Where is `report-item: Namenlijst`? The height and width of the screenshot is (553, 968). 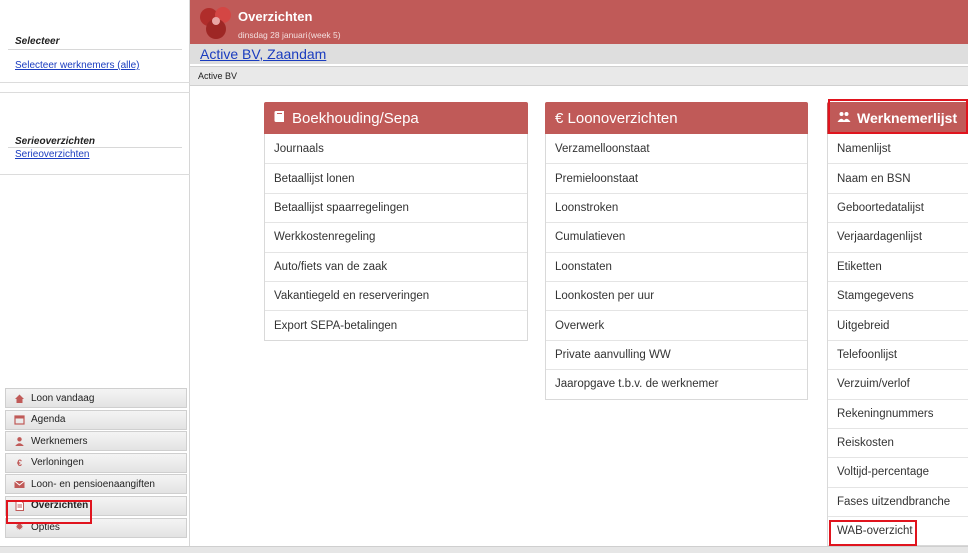
report-item: Namenlijst is located at coordinates (898, 148).